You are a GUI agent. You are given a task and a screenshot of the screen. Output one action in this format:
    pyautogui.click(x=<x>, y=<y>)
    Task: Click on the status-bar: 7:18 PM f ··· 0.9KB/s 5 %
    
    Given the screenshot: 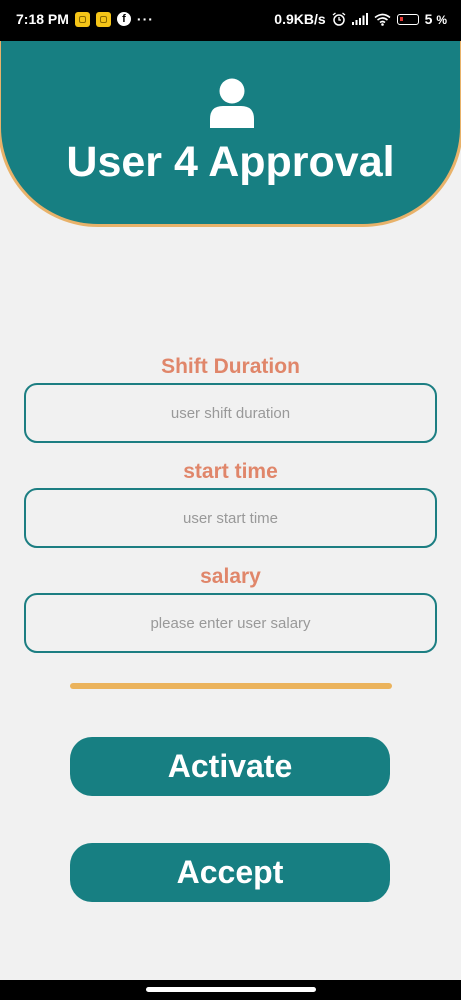 What is the action you would take?
    pyautogui.click(x=230, y=20)
    